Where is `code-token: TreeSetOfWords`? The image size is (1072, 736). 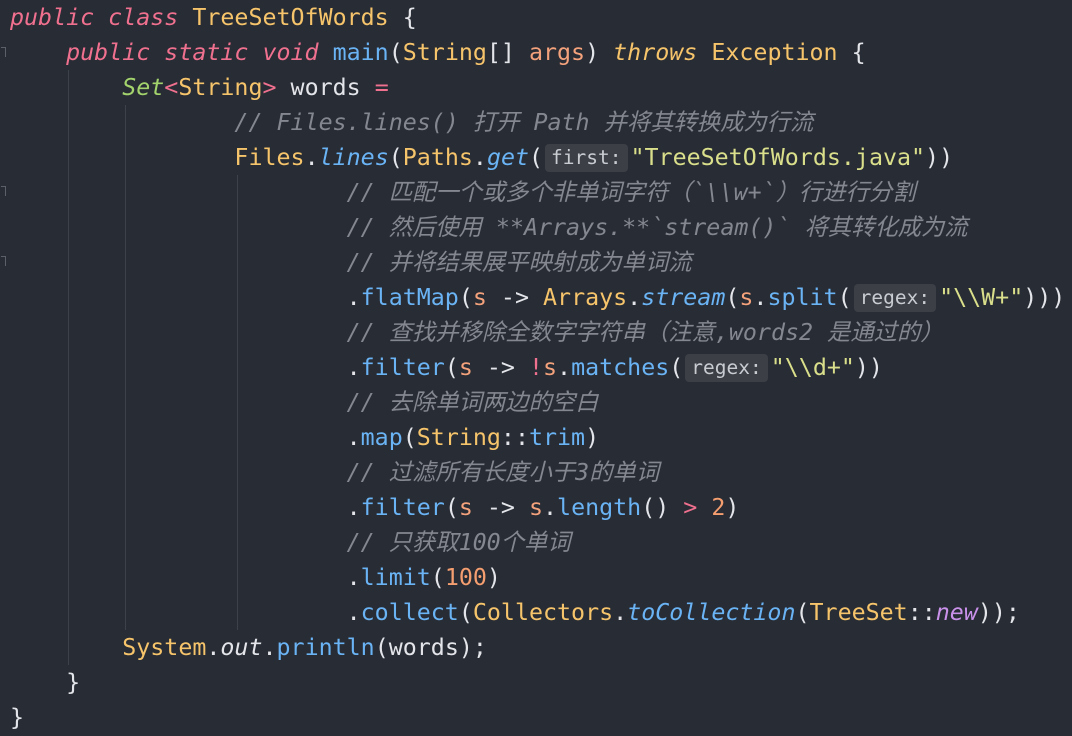
code-token: TreeSetOfWords is located at coordinates (290, 17).